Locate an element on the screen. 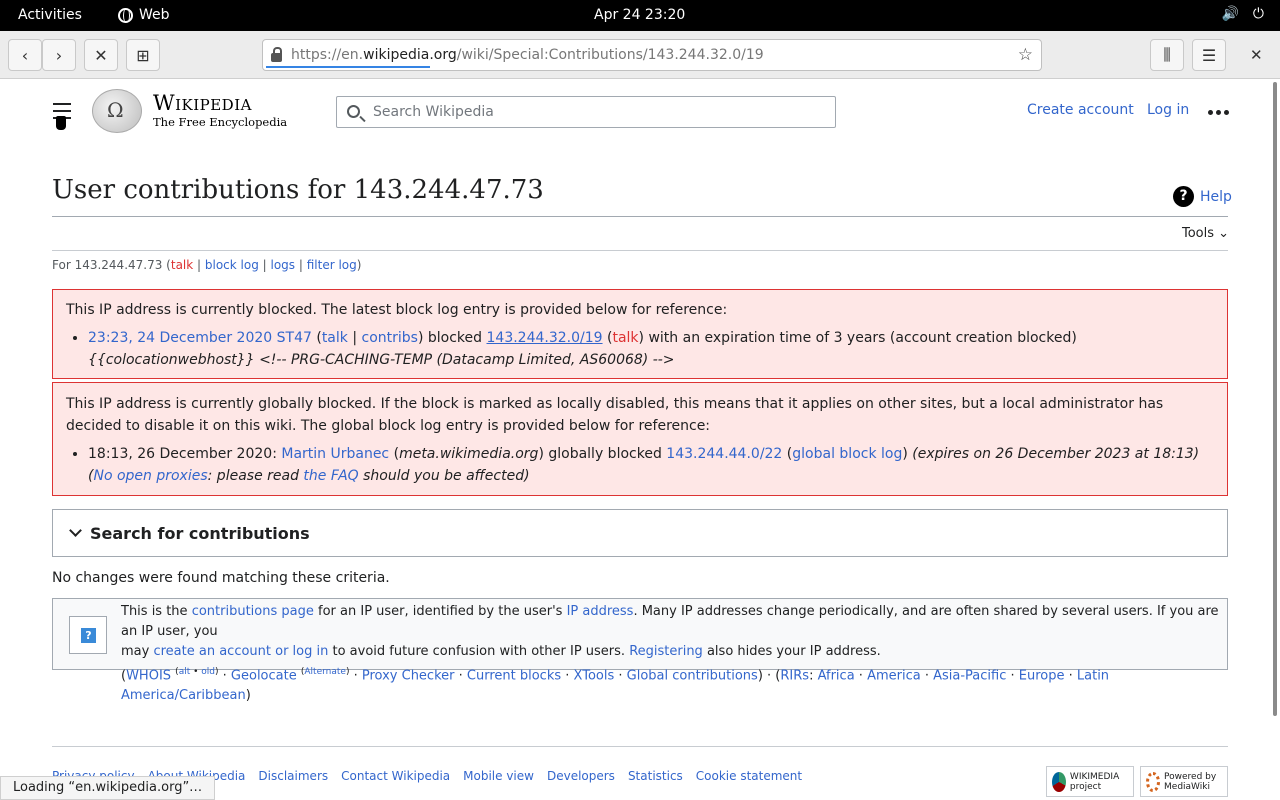 The height and width of the screenshot is (800, 1280). create-account-login-link: create an account or log in is located at coordinates (240, 651).